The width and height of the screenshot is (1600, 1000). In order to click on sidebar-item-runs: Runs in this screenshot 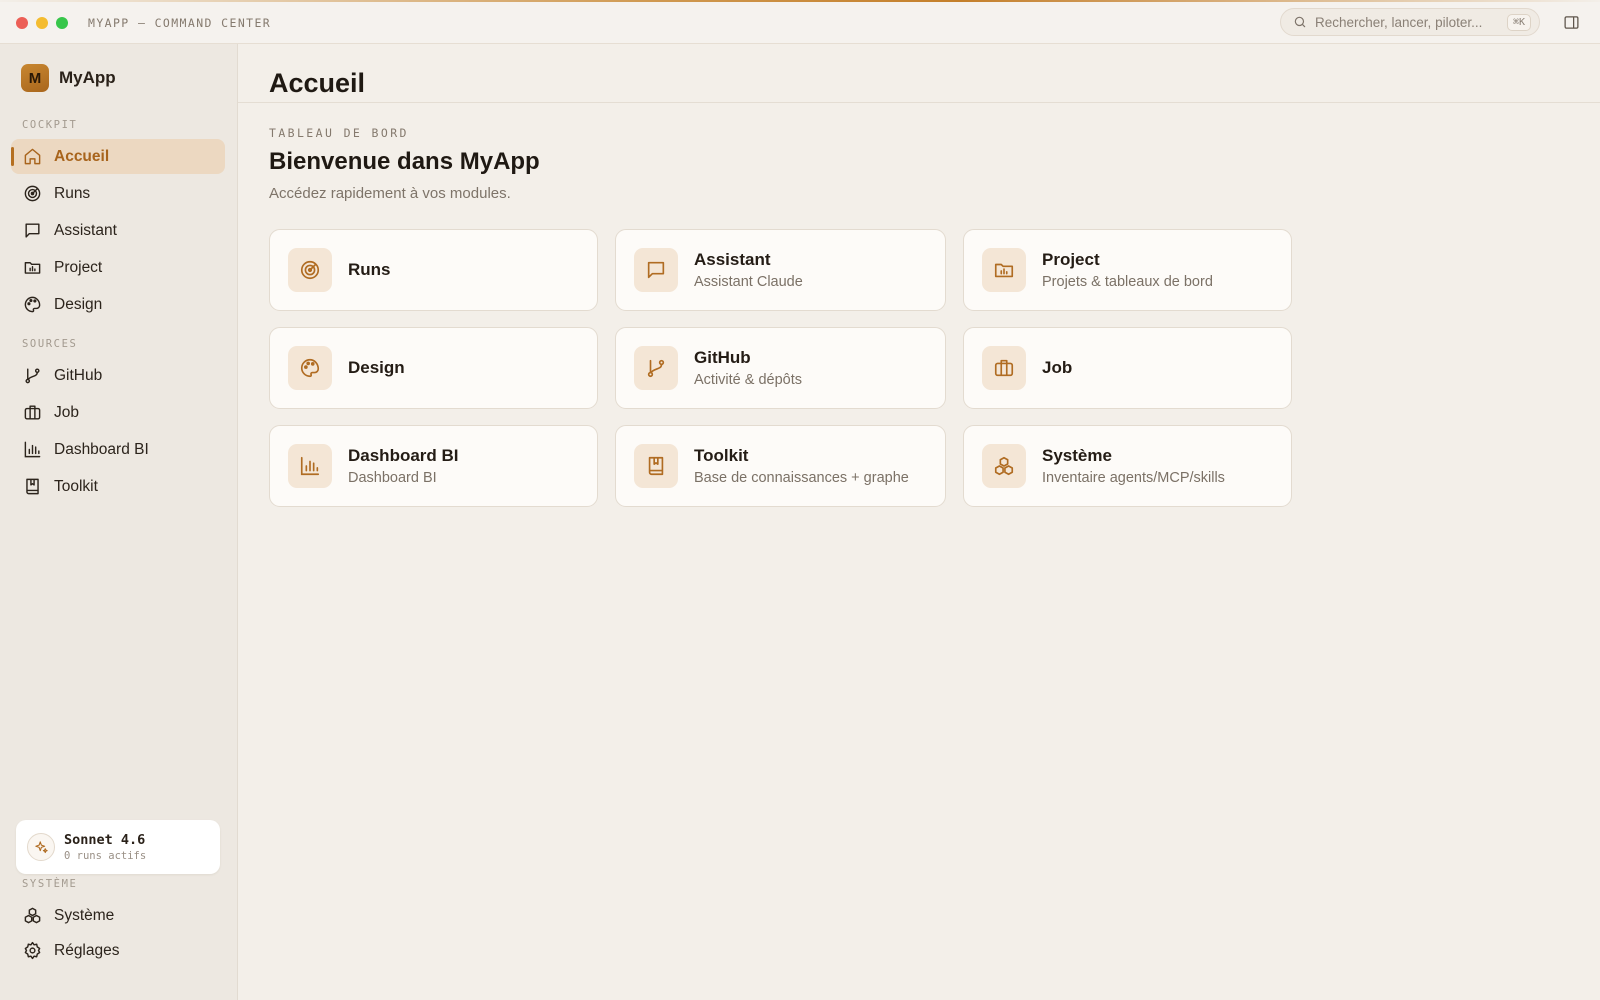, I will do `click(118, 193)`.